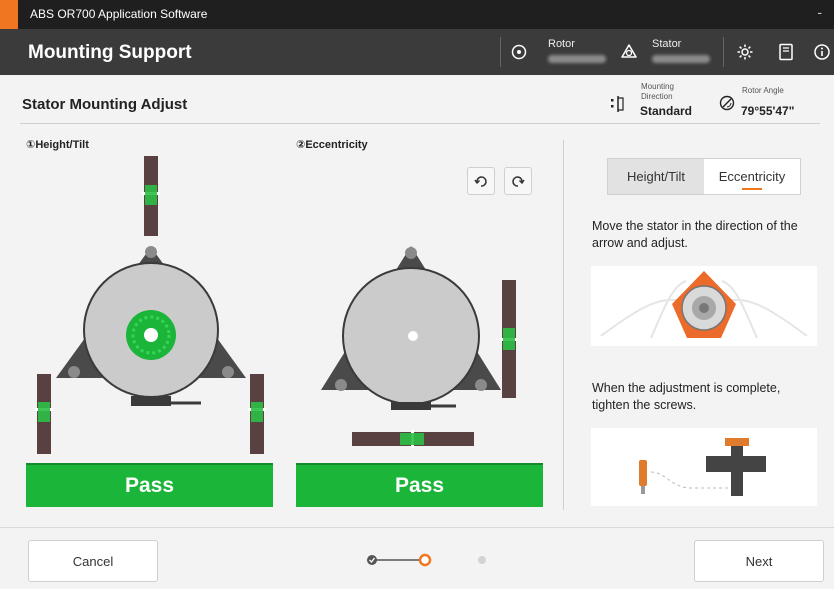 This screenshot has width=834, height=589. I want to click on rotate-ccw-icon, so click(480, 181).